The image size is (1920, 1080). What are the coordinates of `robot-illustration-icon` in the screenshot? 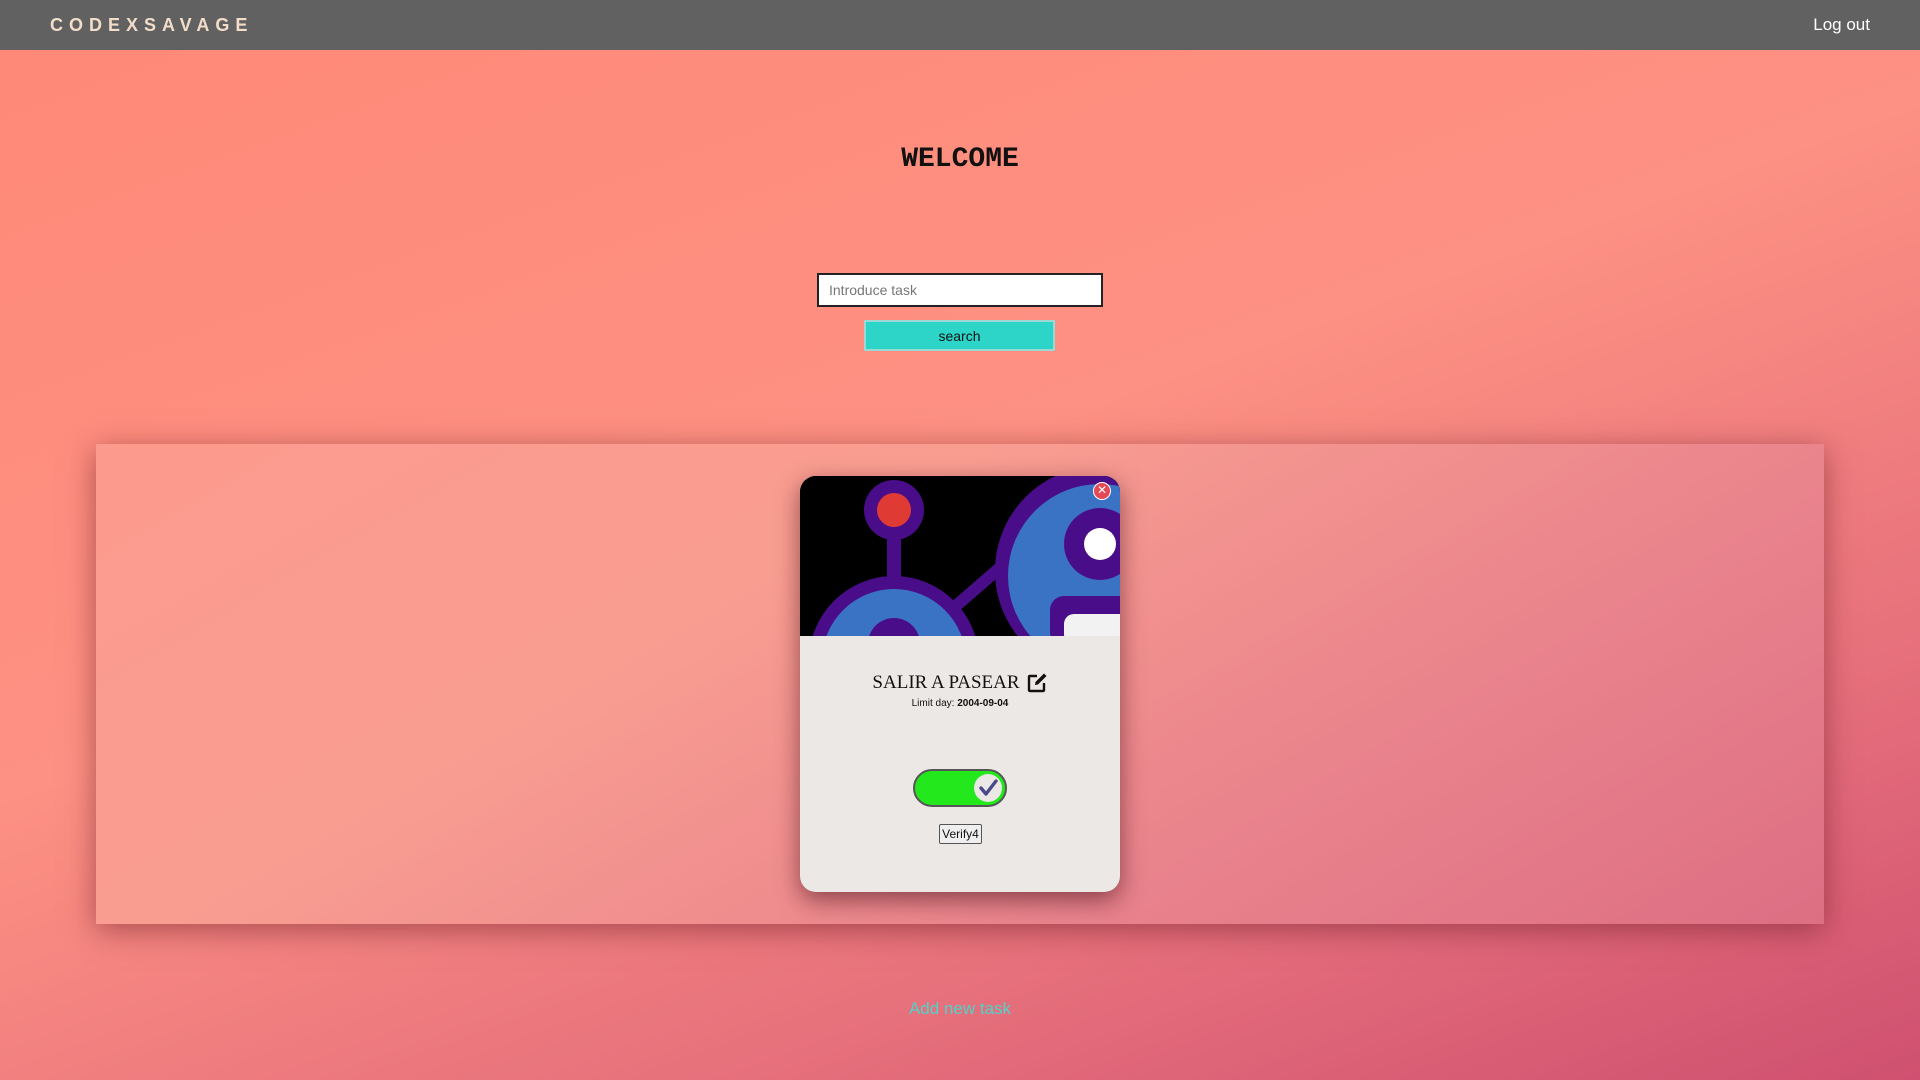 It's located at (960, 611).